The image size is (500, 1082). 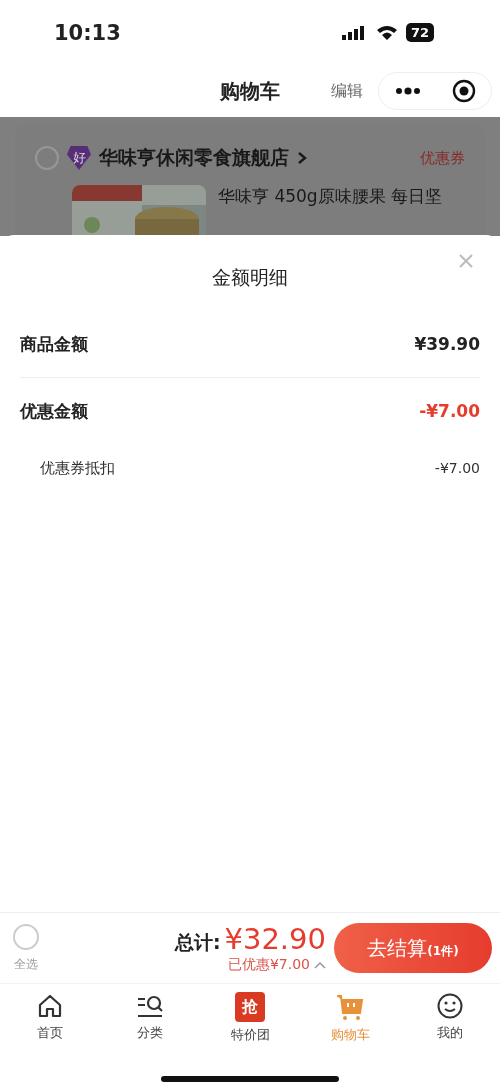 What do you see at coordinates (419, 32) in the screenshot?
I see `battery-icon: 72` at bounding box center [419, 32].